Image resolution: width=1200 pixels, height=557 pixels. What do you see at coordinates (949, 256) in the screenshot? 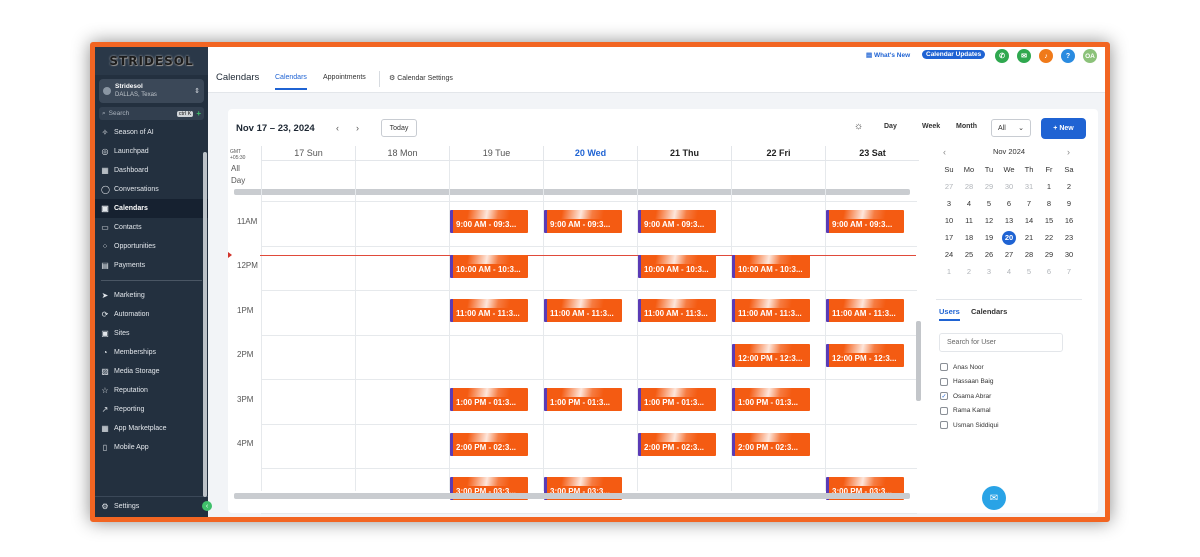
I see `mini-day: 24` at bounding box center [949, 256].